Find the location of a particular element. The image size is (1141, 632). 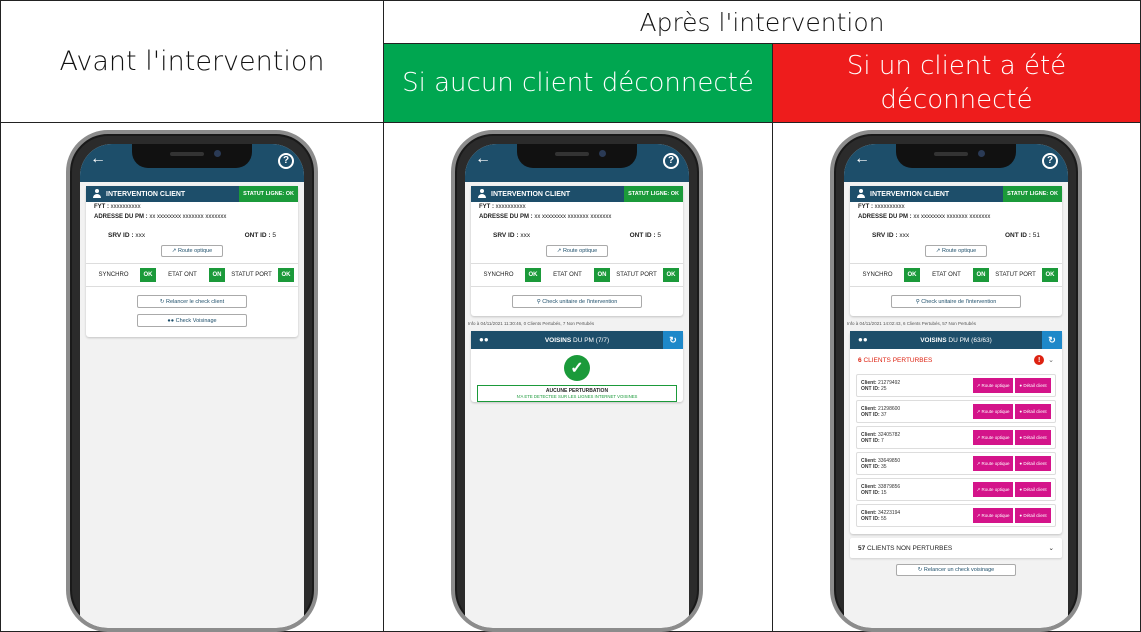

check-voisinage-button: ●● Check Voisinage is located at coordinates (192, 320).